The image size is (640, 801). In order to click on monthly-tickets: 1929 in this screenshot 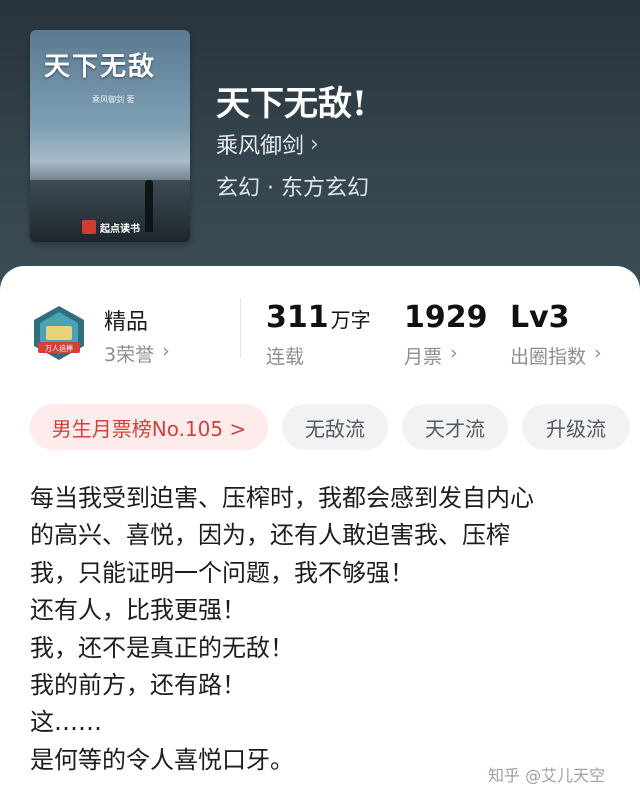, I will do `click(446, 317)`.